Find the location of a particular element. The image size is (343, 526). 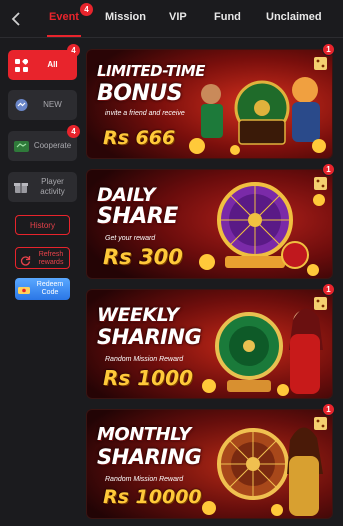

sidebar-item-label: Player activity is located at coordinates (52, 186).